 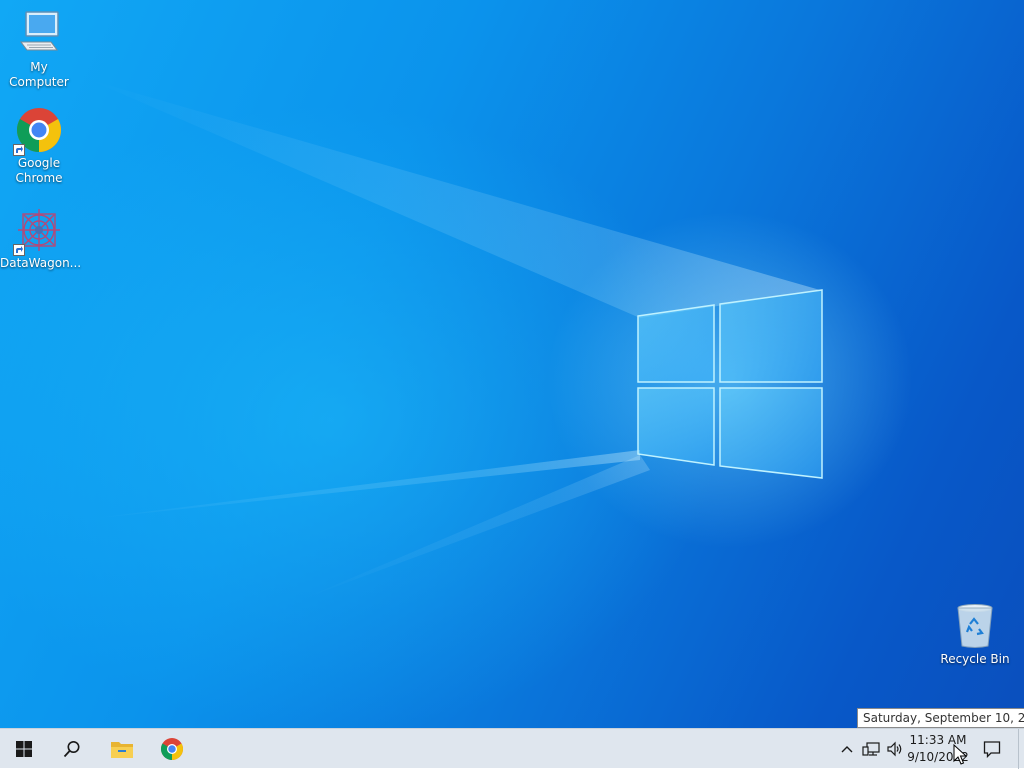 What do you see at coordinates (1021, 749) in the screenshot?
I see `show-desktop-button` at bounding box center [1021, 749].